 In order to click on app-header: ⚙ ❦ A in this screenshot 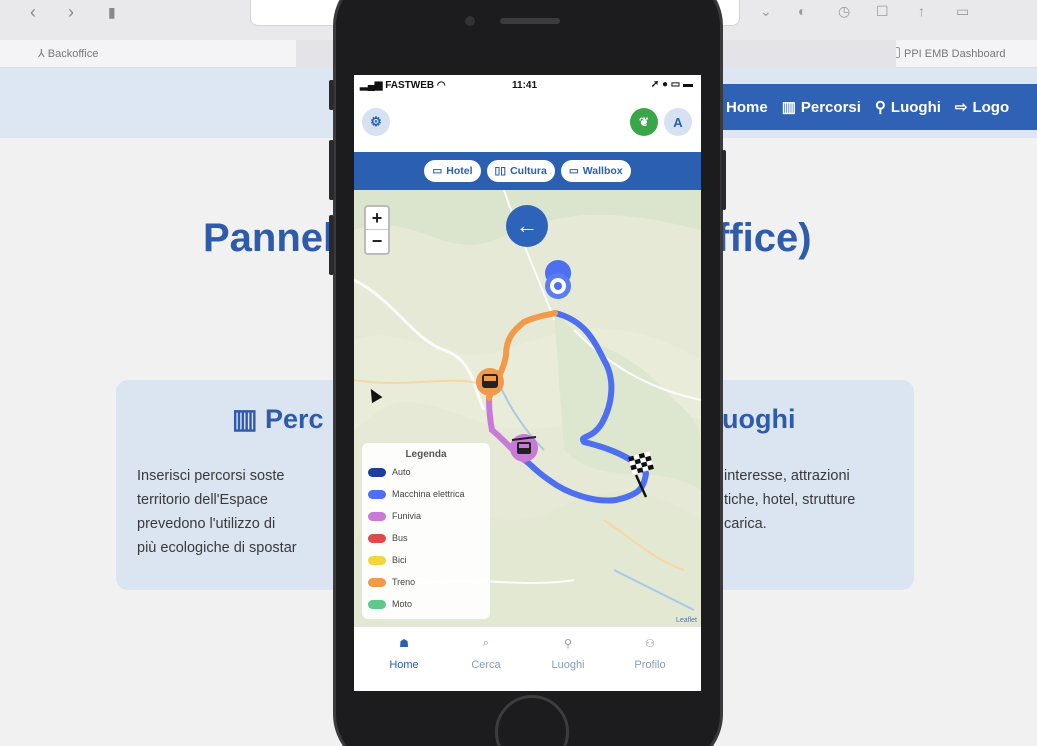, I will do `click(527, 124)`.